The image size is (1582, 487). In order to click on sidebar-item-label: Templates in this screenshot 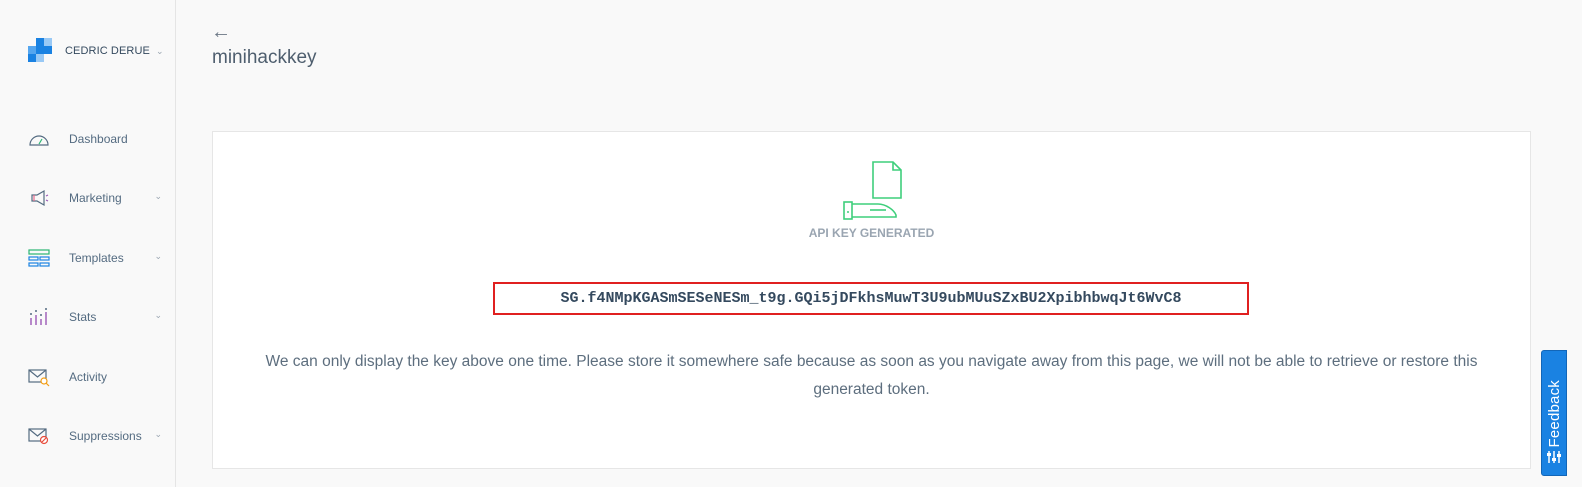, I will do `click(96, 258)`.